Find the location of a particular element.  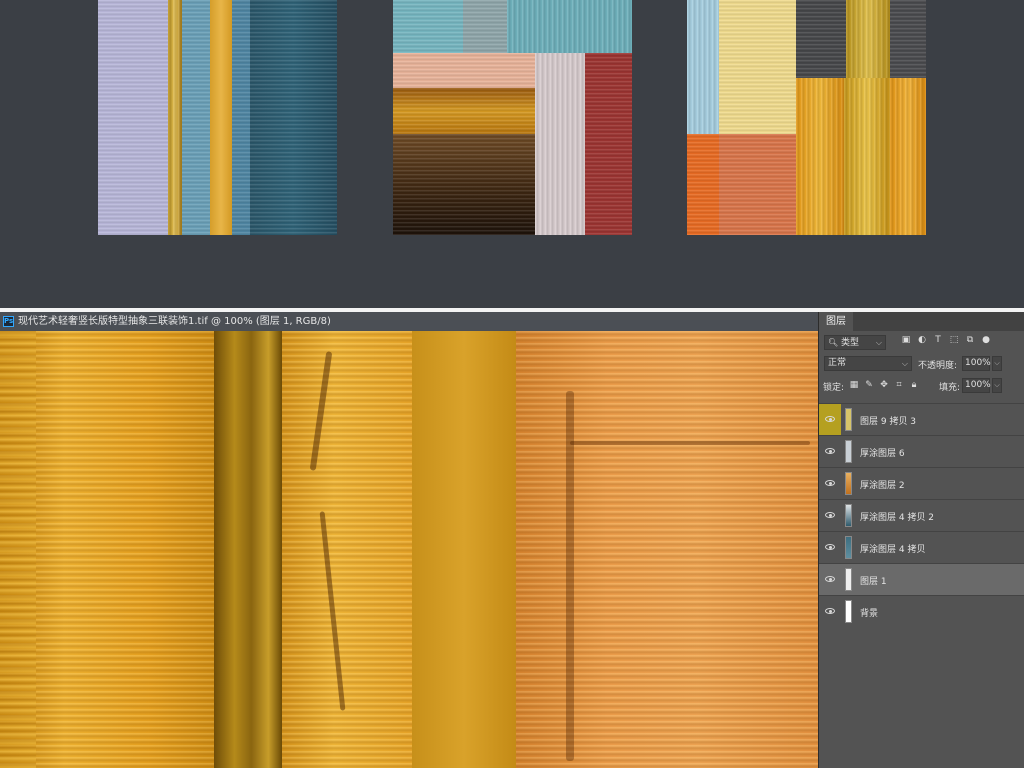

tab-layers: 图层 is located at coordinates (836, 321).